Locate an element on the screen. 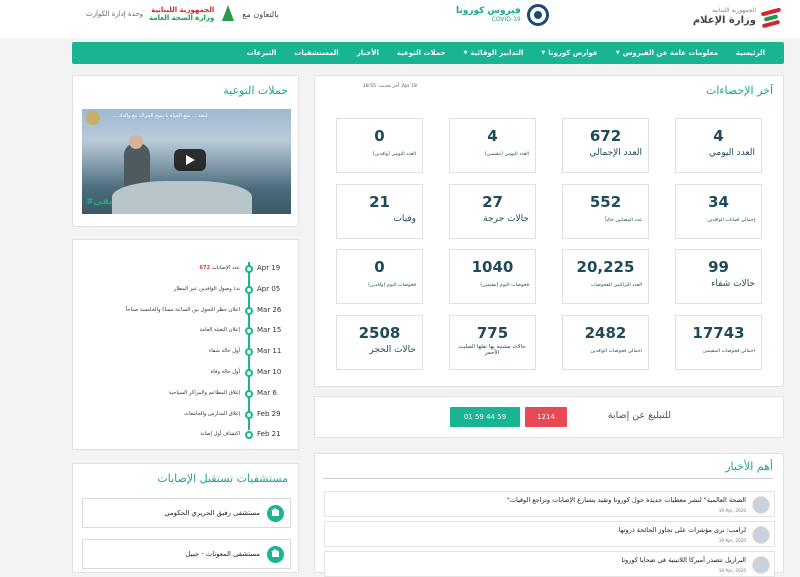 Image resolution: width=800 pixels, height=577 pixels. play-icon is located at coordinates (190, 160).